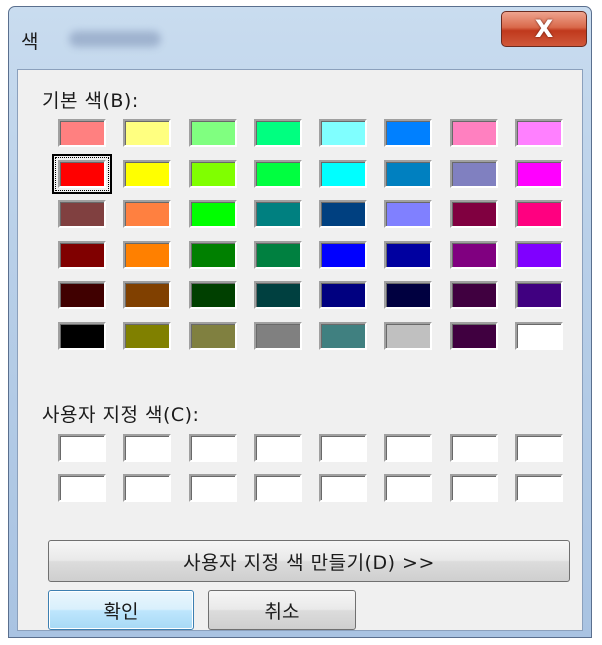 This screenshot has width=602, height=645. What do you see at coordinates (121, 610) in the screenshot?
I see `ok-button: 확인` at bounding box center [121, 610].